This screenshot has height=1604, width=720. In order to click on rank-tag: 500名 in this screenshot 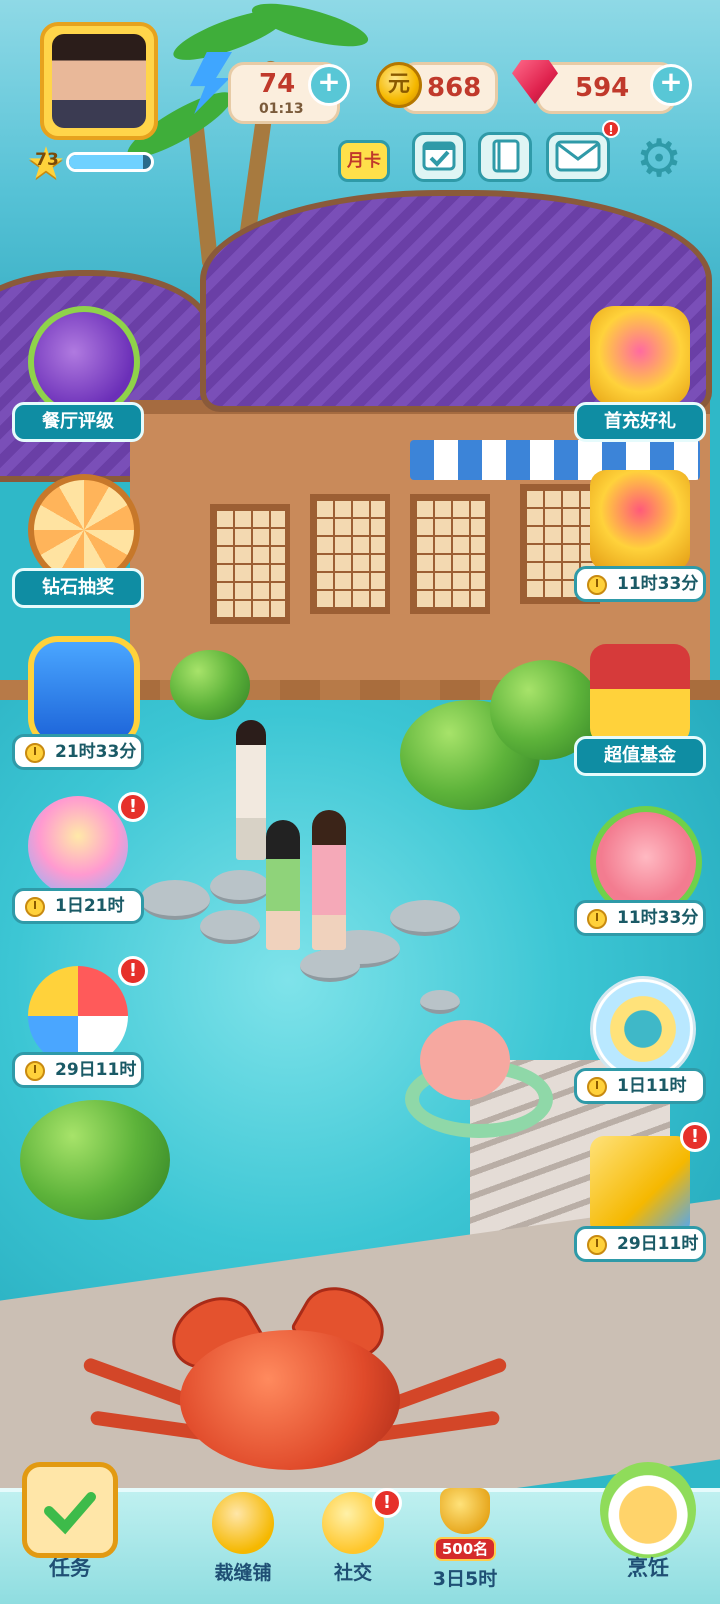, I will do `click(465, 1549)`.